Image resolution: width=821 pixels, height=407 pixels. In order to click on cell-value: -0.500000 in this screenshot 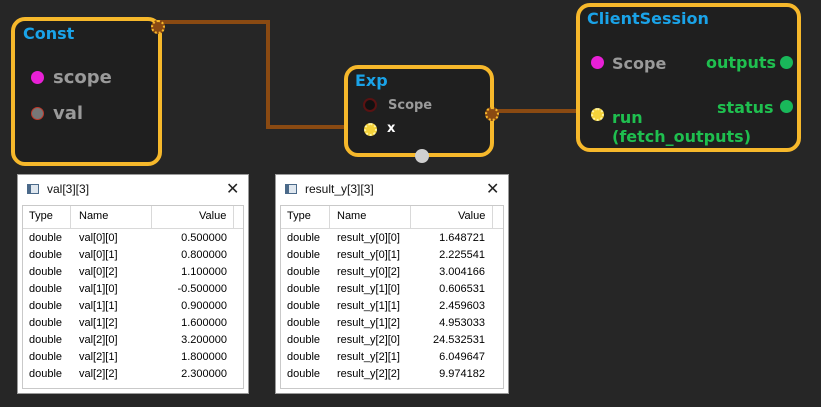, I will do `click(202, 289)`.